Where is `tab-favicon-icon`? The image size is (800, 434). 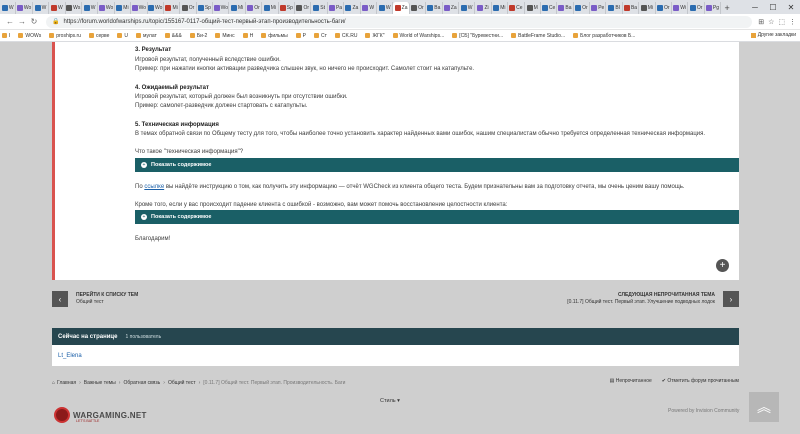
tab-favicon-icon is located at coordinates (234, 8).